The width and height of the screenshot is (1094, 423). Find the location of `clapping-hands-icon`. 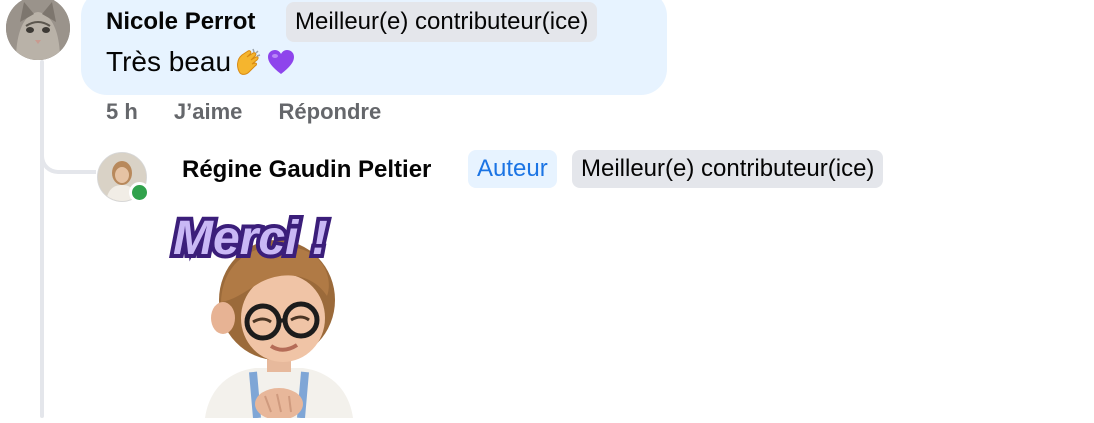

clapping-hands-icon is located at coordinates (248, 62).